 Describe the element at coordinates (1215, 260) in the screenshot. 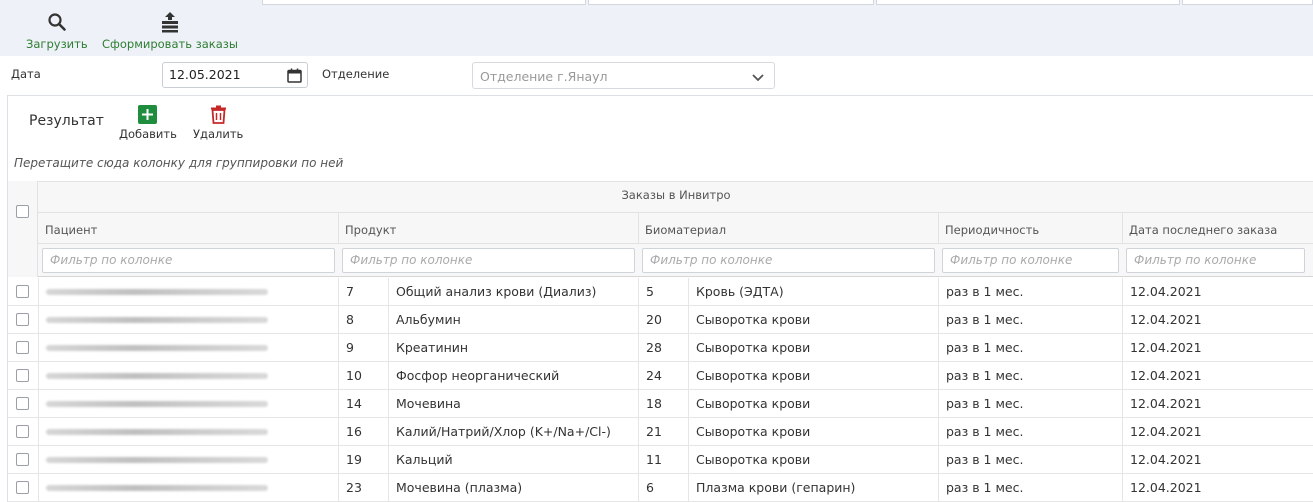

I see `filter-input-last-order-date: Фильтр по колонке` at that location.